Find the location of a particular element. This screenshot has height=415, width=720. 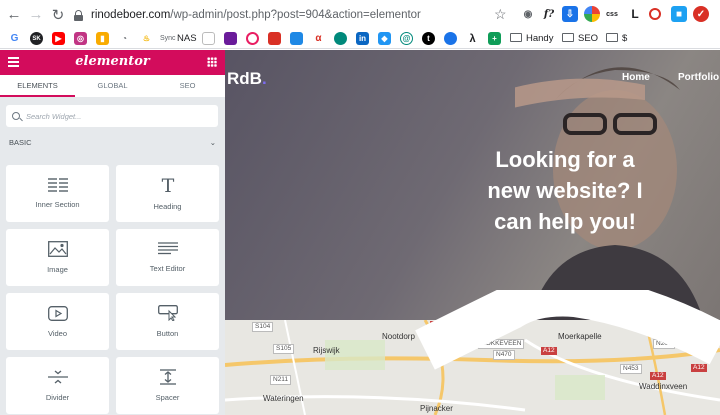

extension-f-icon: f? is located at coordinates (549, 14).